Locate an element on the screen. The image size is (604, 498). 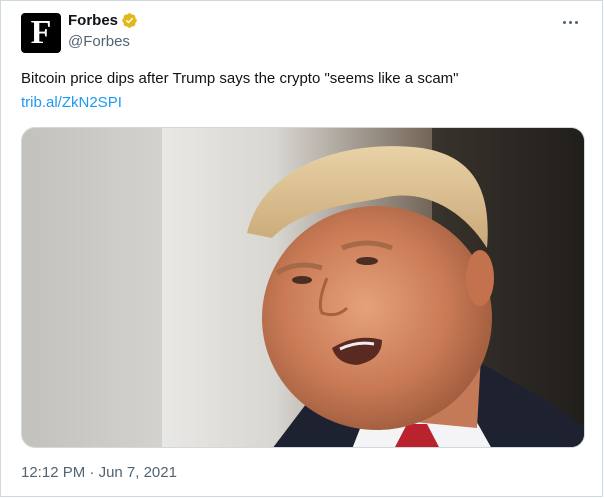
author-name-row: Forbes is located at coordinates (103, 20).